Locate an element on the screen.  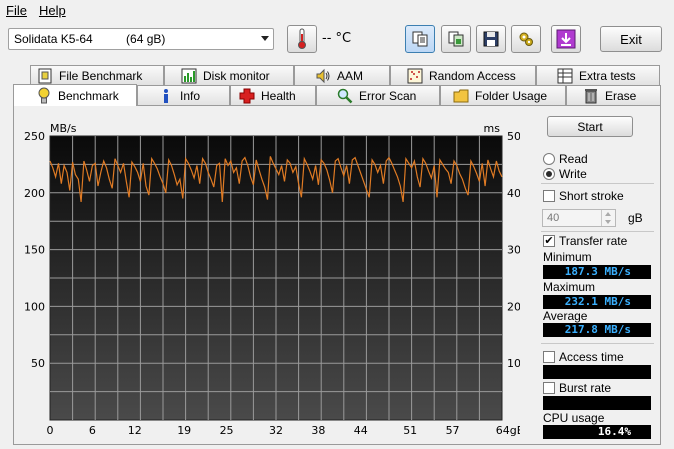
copy-icon is located at coordinates (420, 39).